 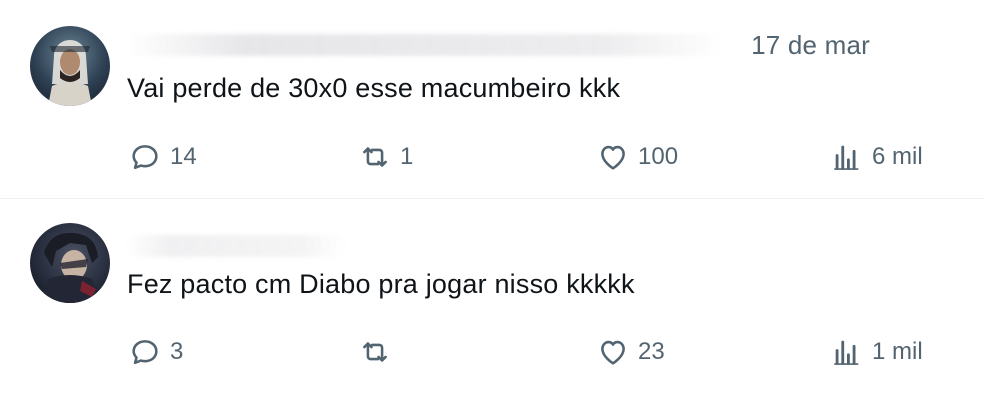 I want to click on views-button: 1 mil, so click(x=876, y=352).